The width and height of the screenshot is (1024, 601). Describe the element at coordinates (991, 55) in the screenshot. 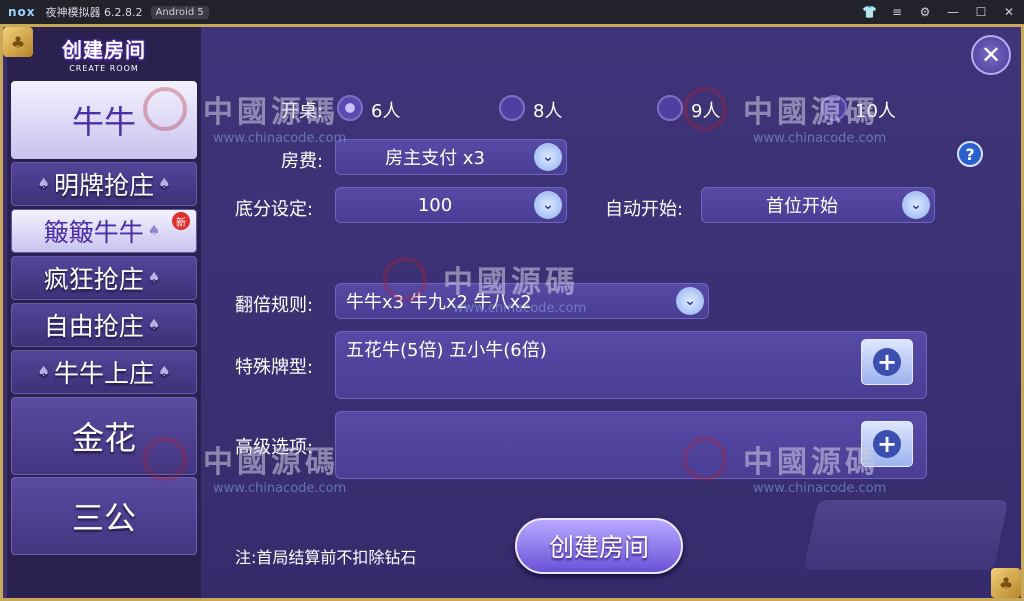

I see `close-button: ✕` at that location.